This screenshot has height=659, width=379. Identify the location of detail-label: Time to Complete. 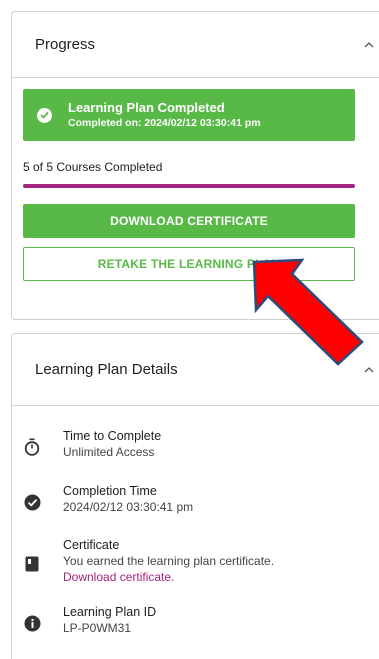
(112, 436).